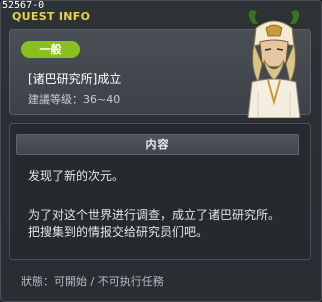 The width and height of the screenshot is (322, 302). Describe the element at coordinates (76, 176) in the screenshot. I see `content-line-1: 发现了新的次元。` at that location.